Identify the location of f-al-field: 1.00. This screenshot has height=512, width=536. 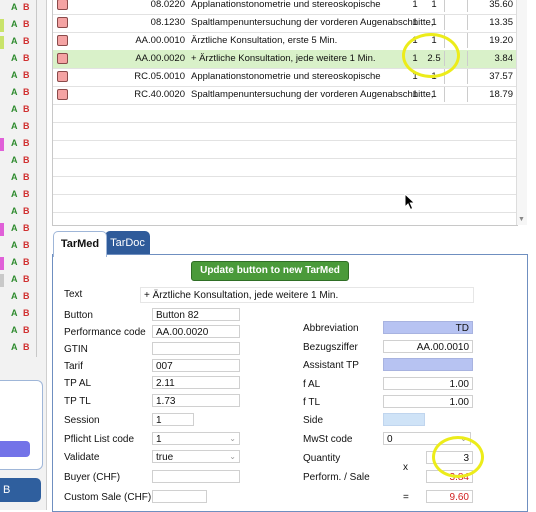
(428, 383).